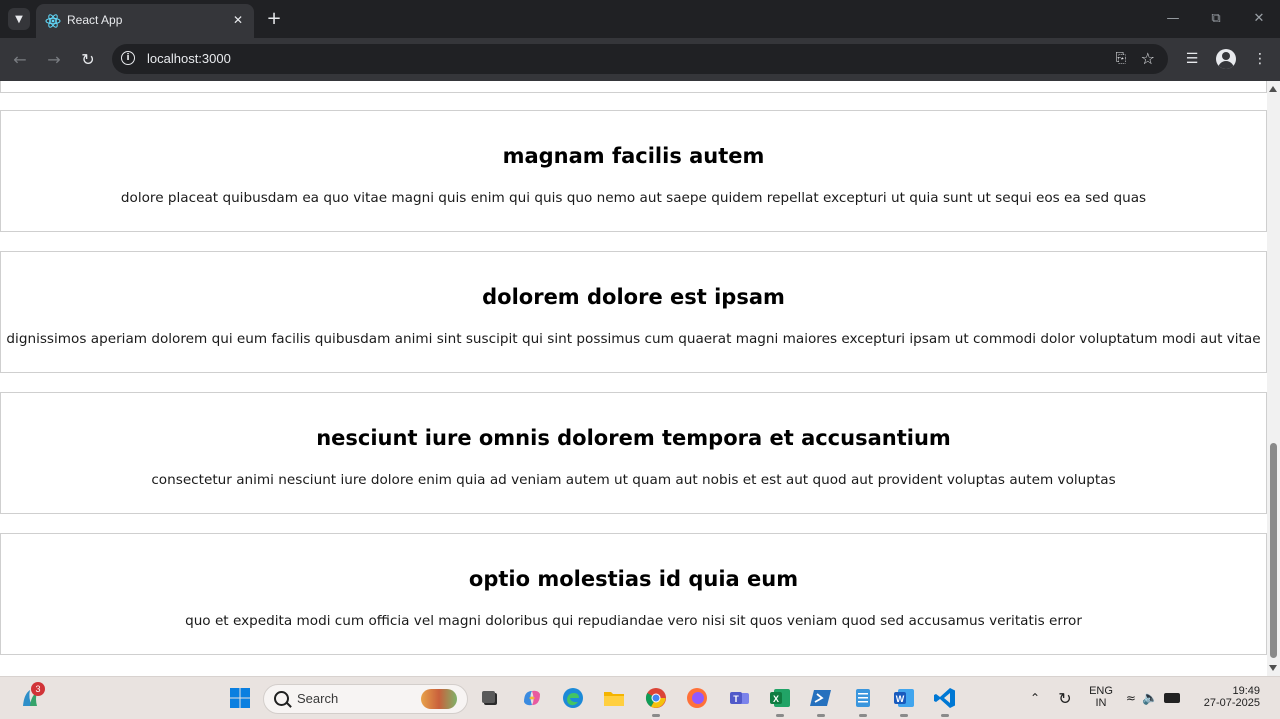 Image resolution: width=1280 pixels, height=719 pixels. Describe the element at coordinates (1273, 668) in the screenshot. I see `scroll-down-arrow-icon` at that location.